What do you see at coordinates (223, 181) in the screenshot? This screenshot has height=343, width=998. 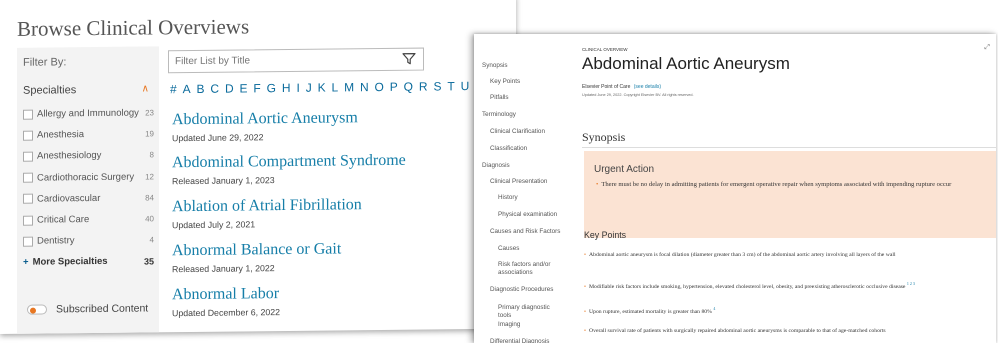 I see `result-date: Released January 1, 2023` at bounding box center [223, 181].